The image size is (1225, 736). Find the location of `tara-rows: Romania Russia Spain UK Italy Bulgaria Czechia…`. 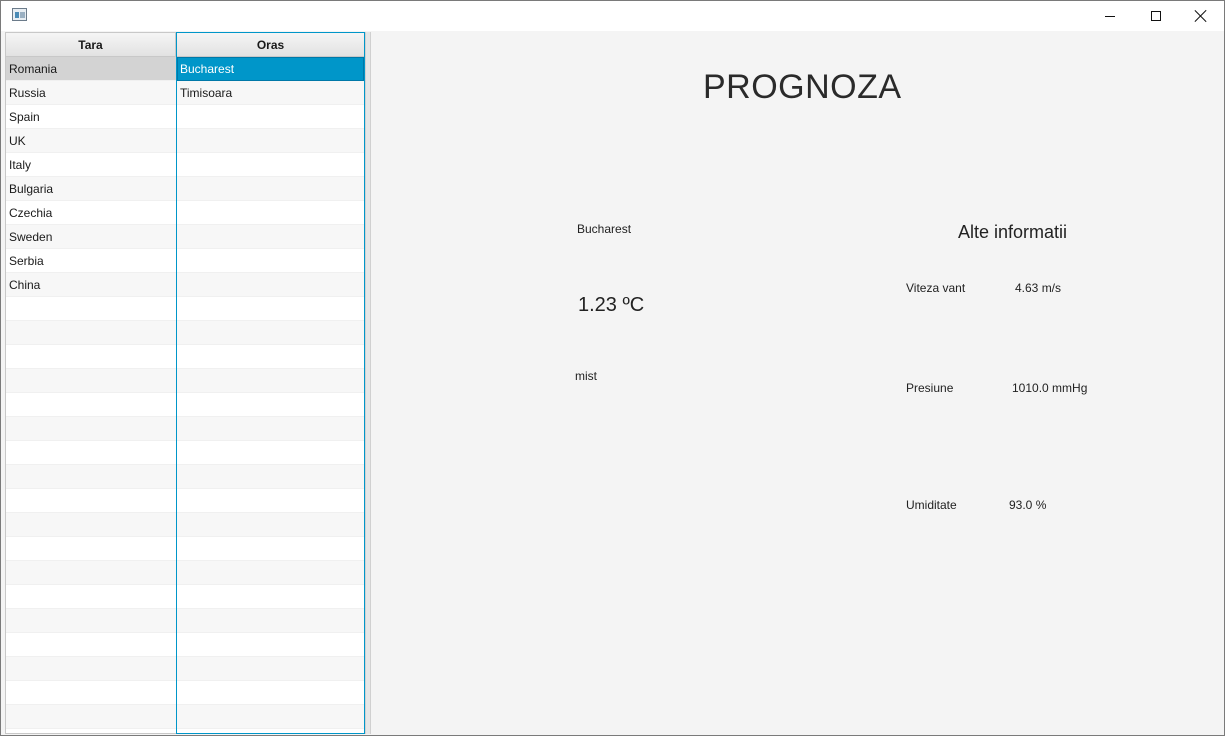

tara-rows: Romania Russia Spain UK Italy Bulgaria Czechia… is located at coordinates (91, 393).